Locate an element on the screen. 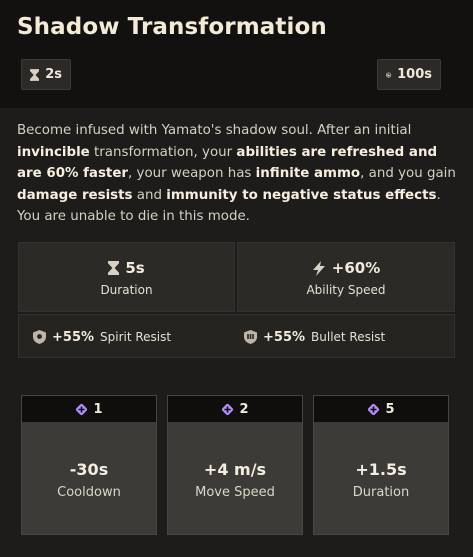 The height and width of the screenshot is (557, 473). duration-value: 5s is located at coordinates (135, 268).